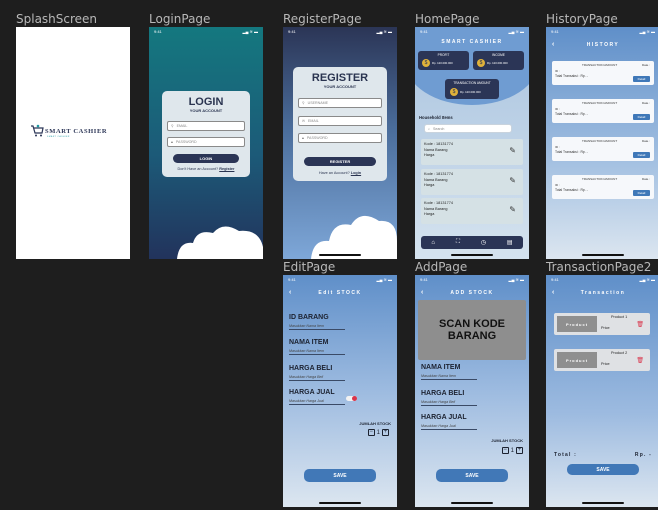 Image resolution: width=658 pixels, height=510 pixels. Describe the element at coordinates (512, 450) in the screenshot. I see `quantity-stepper: − 1 +` at that location.